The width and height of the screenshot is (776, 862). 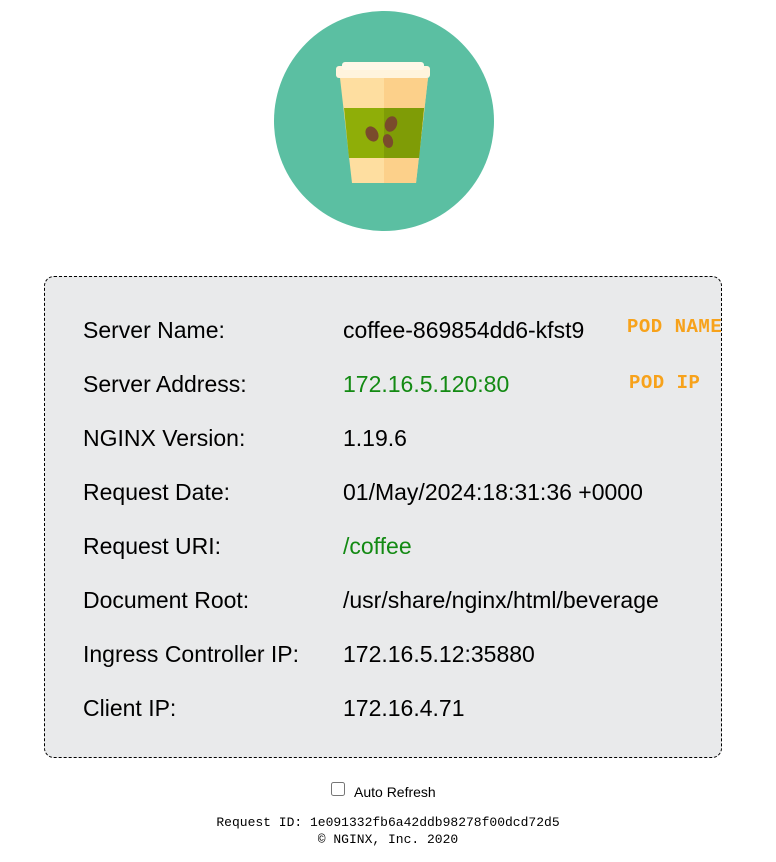 I want to click on auto-refresh-checkbox, so click(x=338, y=789).